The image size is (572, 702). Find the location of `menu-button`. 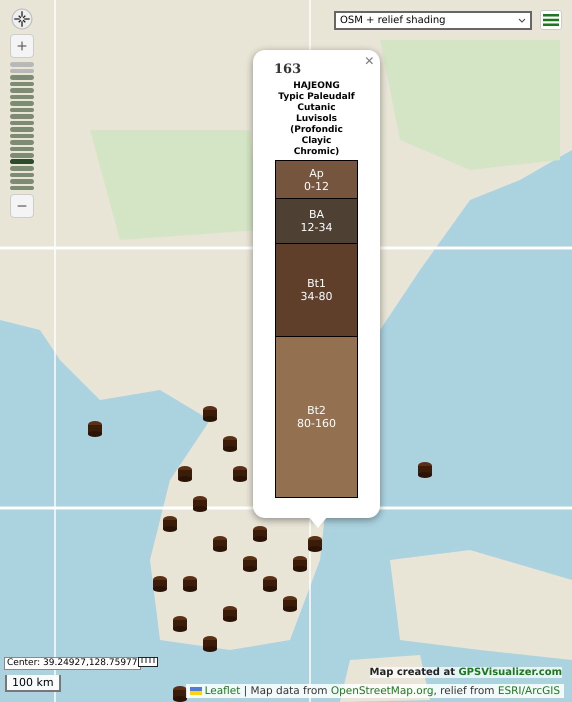

menu-button is located at coordinates (551, 20).